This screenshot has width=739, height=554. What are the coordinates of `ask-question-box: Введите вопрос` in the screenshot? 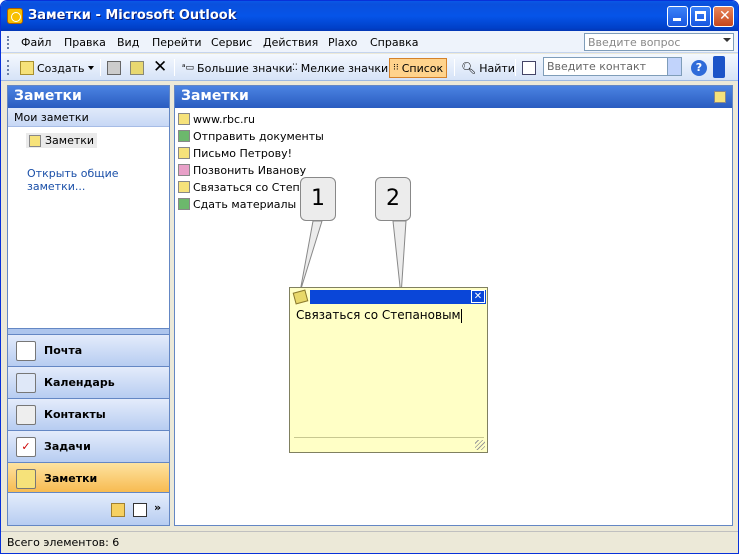 It's located at (659, 42).